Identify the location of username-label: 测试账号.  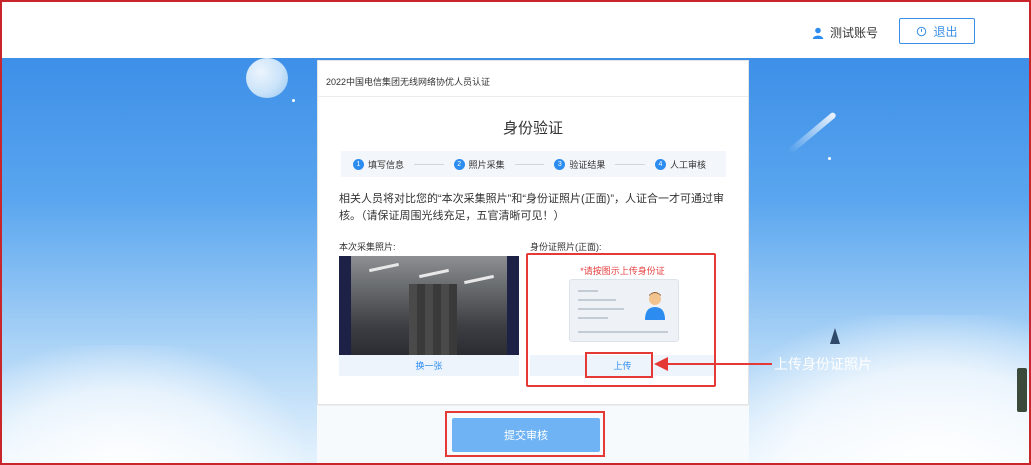
(854, 33).